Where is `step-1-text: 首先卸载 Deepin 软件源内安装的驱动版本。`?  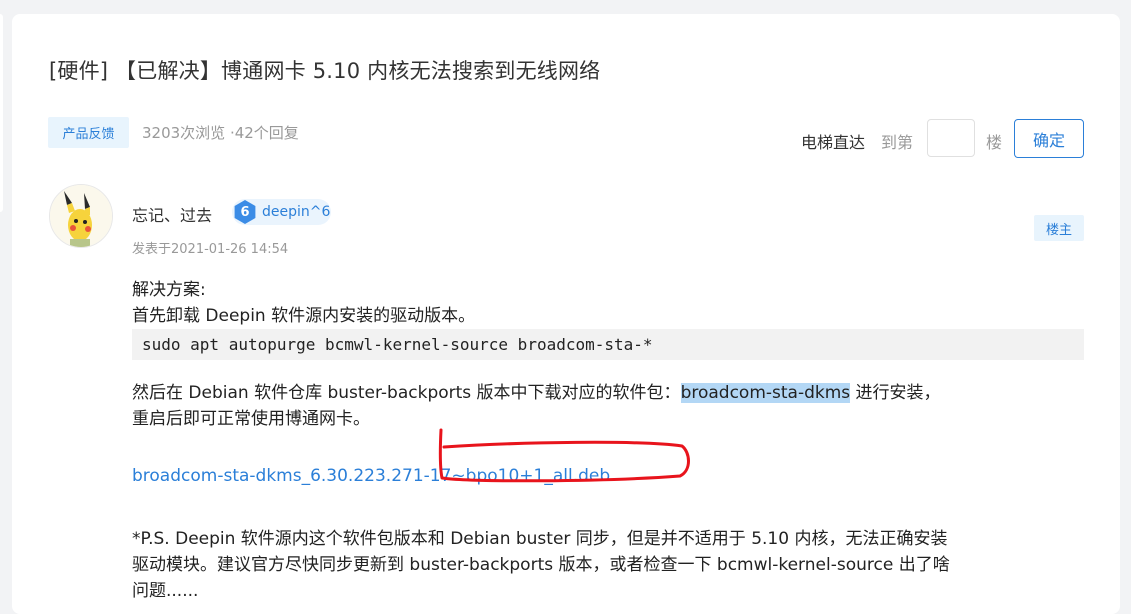
step-1-text: 首先卸载 Deepin 软件源内安装的驱动版本。 is located at coordinates (304, 316).